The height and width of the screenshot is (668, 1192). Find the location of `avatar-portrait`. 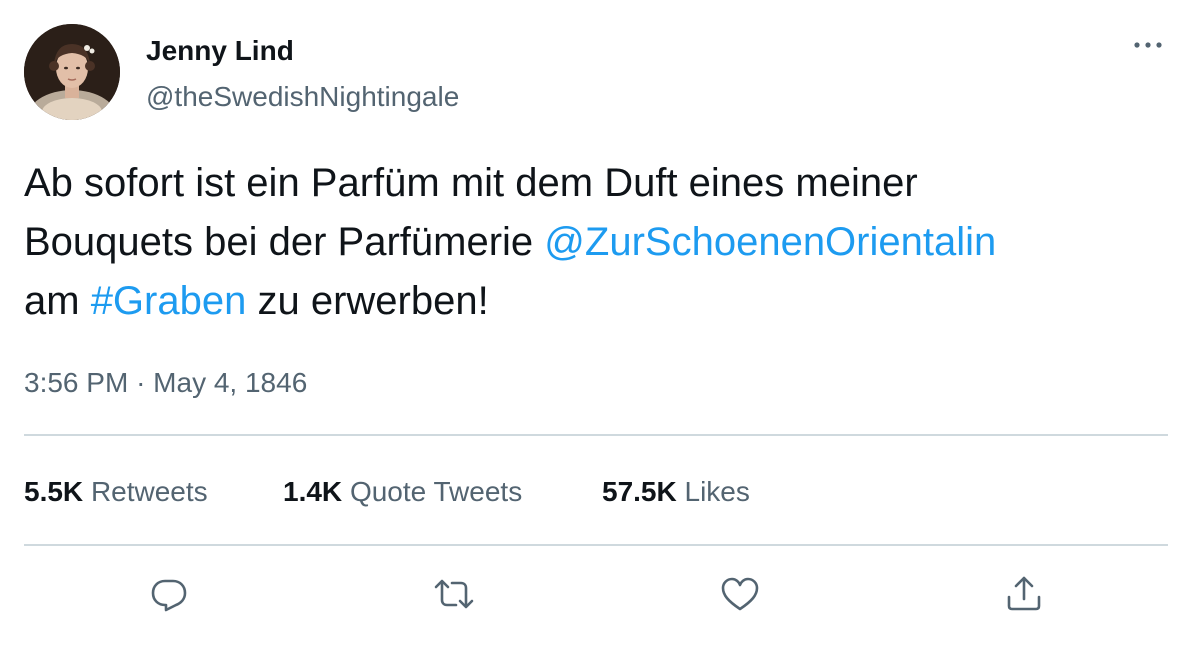

avatar-portrait is located at coordinates (72, 72).